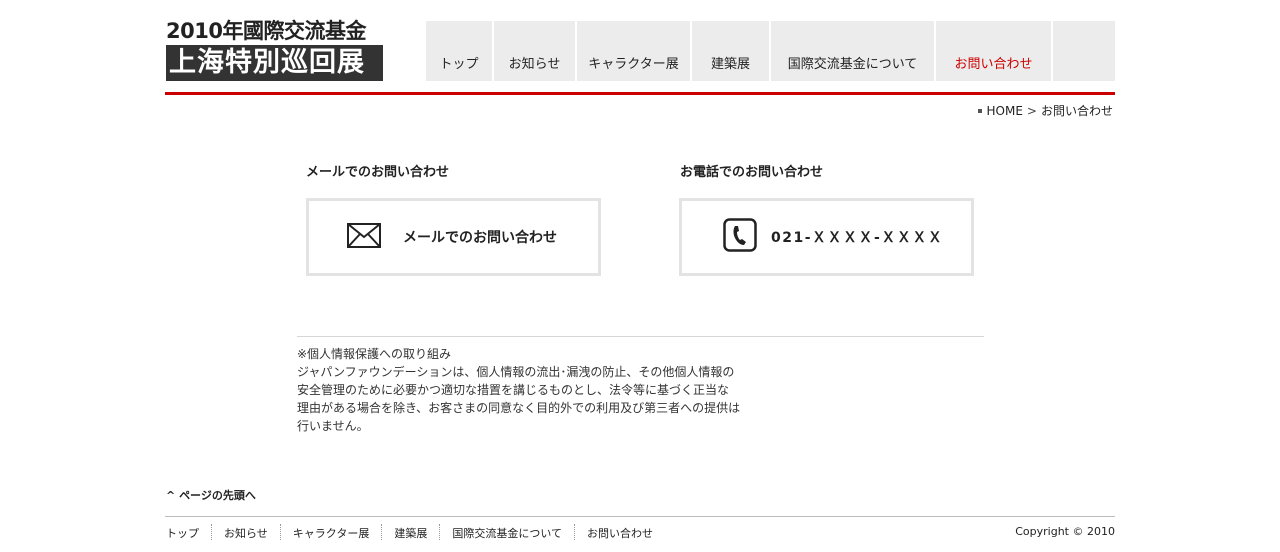 This screenshot has width=1280, height=552. I want to click on privacy-heading: ※個人情報保護への取り組み, so click(374, 354).